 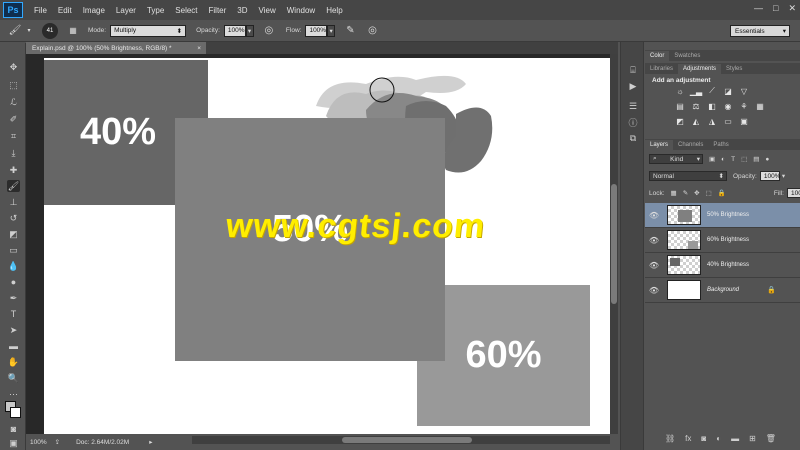 I want to click on vertical-scroll-thumb, so click(x=614, y=244).